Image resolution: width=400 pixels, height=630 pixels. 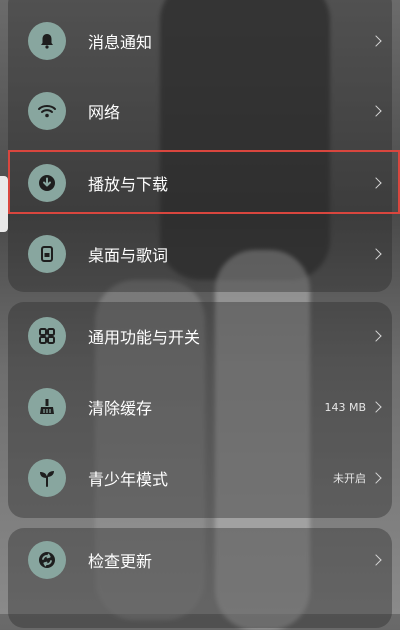 What do you see at coordinates (200, 407) in the screenshot?
I see `setting-row-clear-cache: 清除缓存 143 MB` at bounding box center [200, 407].